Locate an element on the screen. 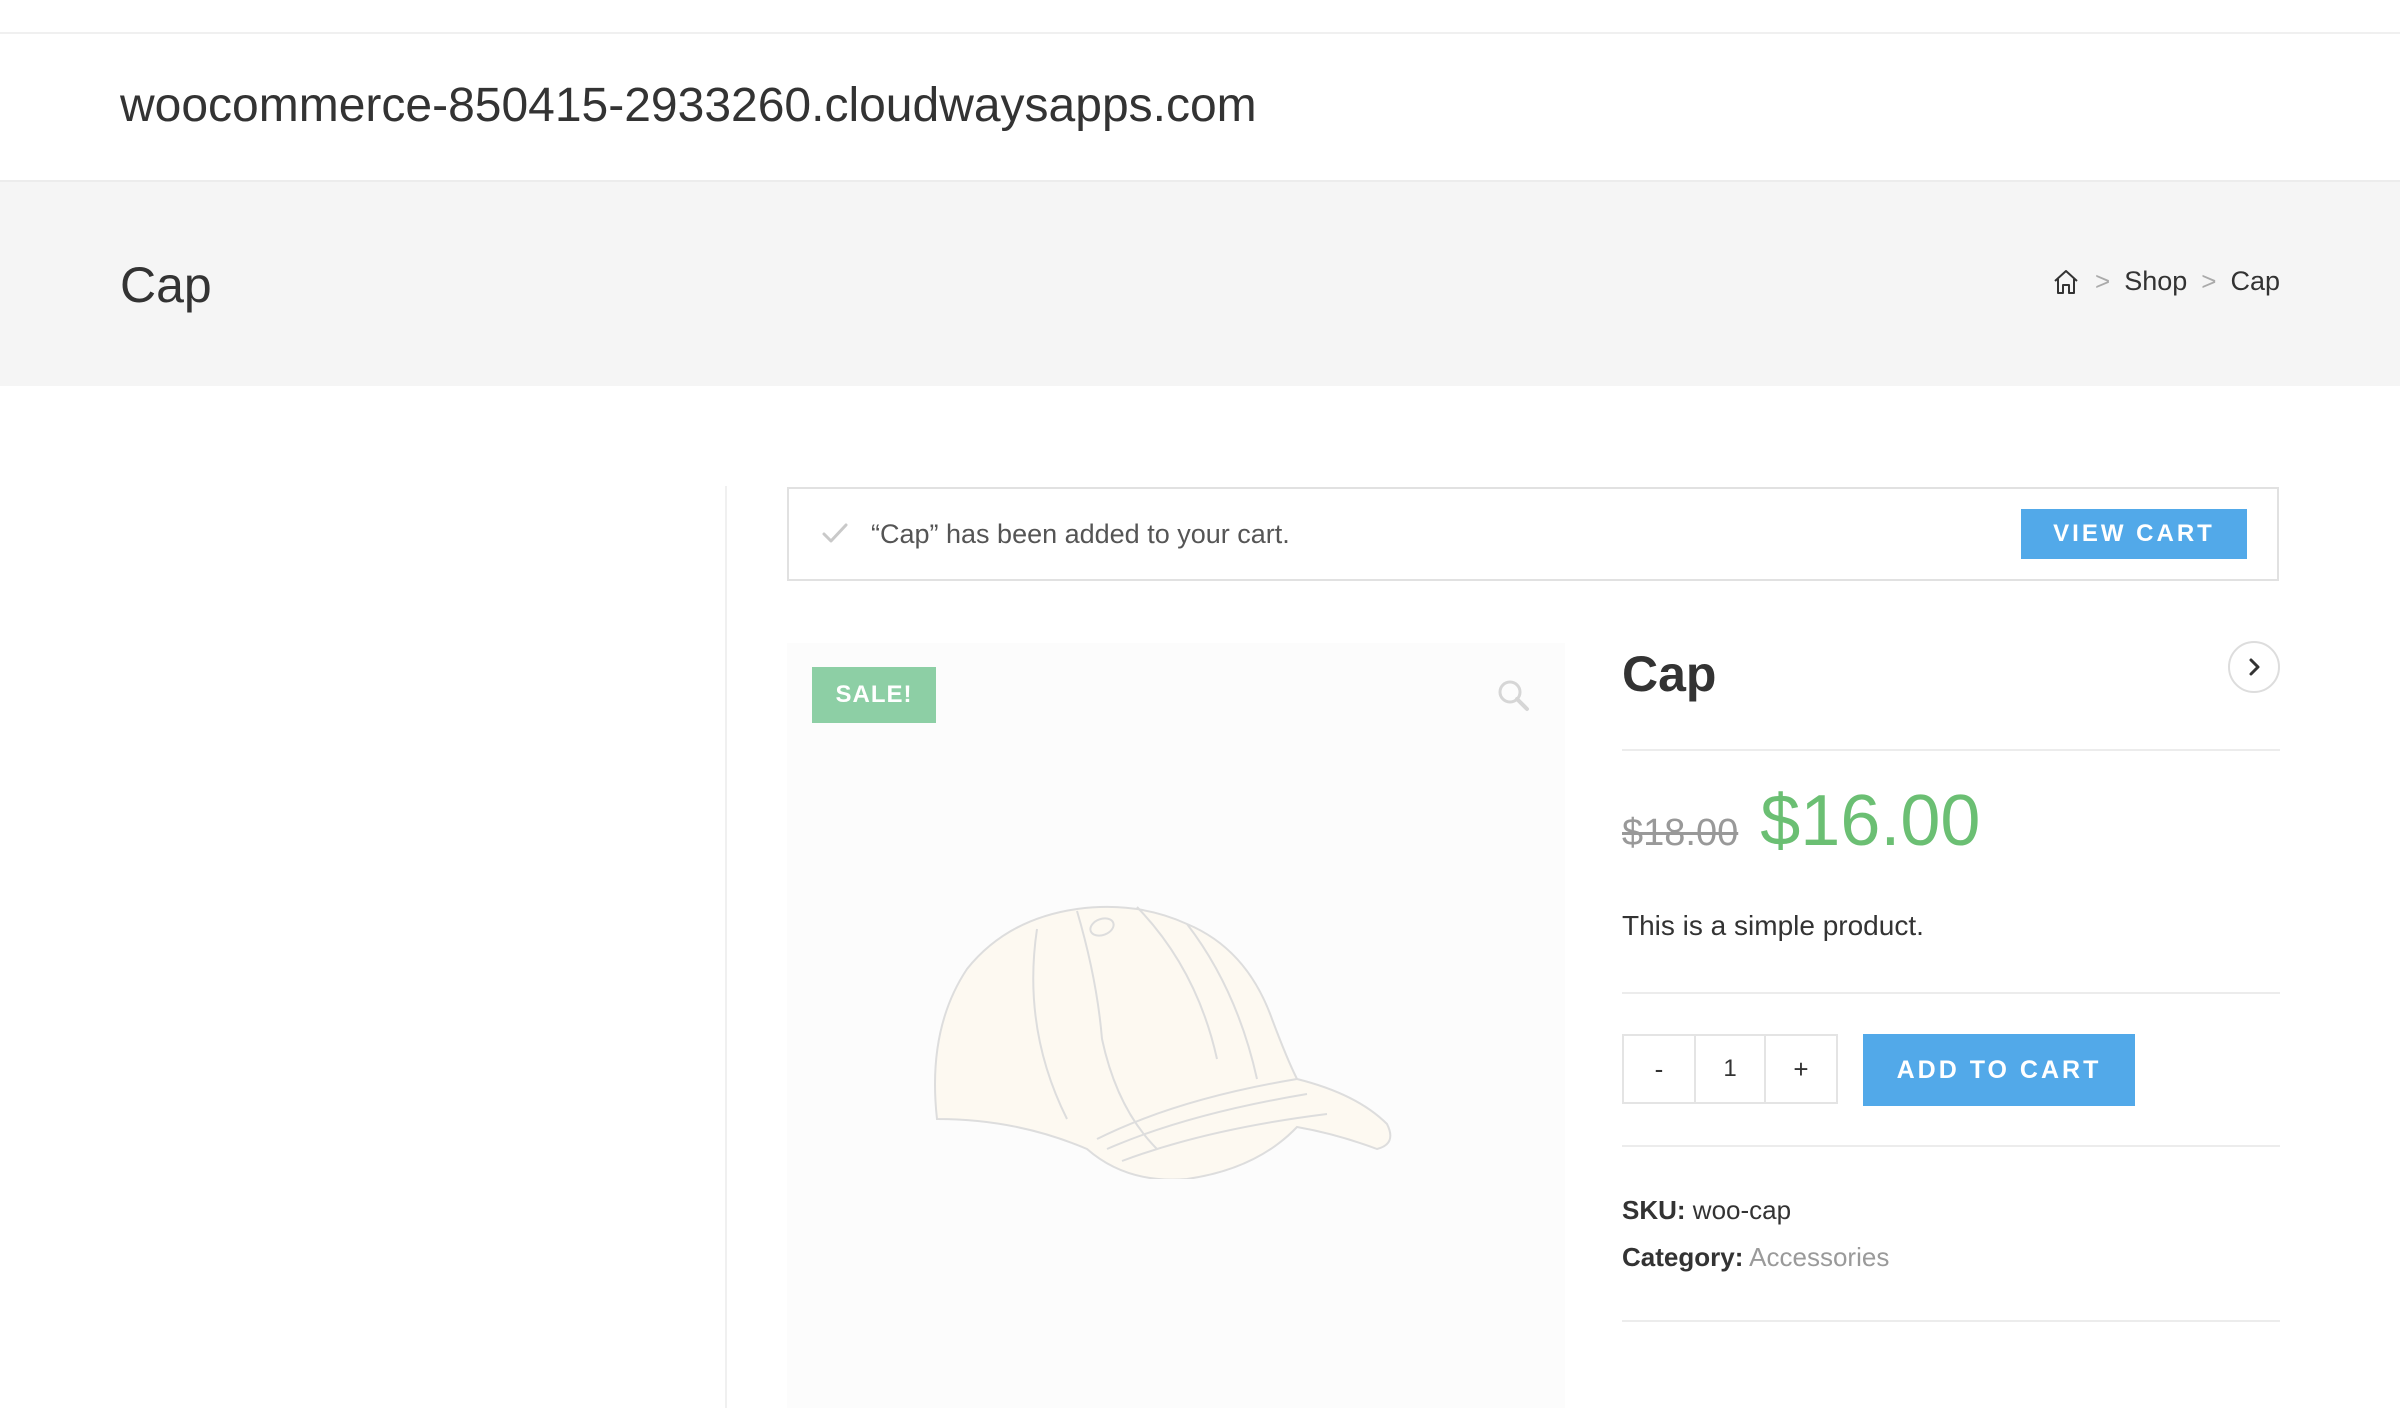 This screenshot has height=1408, width=2400. top-strip is located at coordinates (1200, 17).